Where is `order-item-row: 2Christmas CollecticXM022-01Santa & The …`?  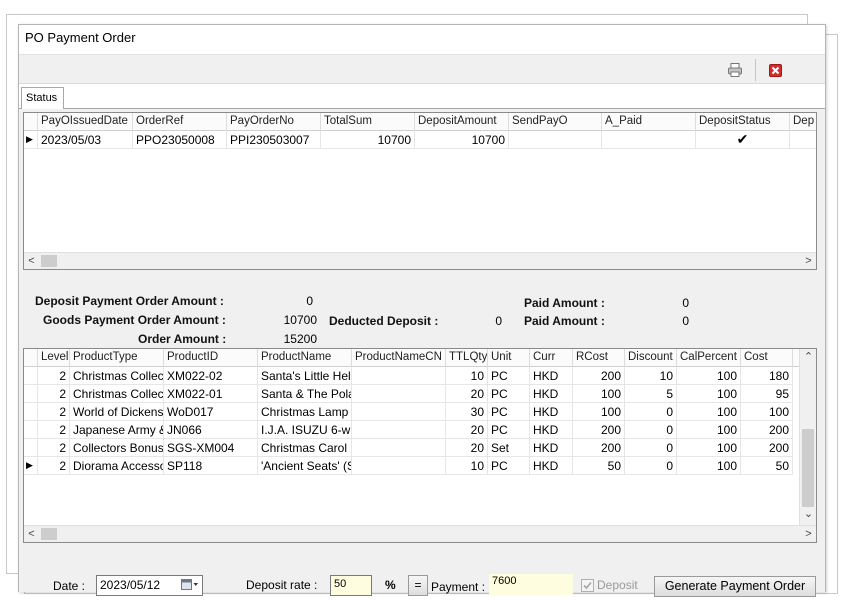 order-item-row: 2Christmas CollecticXM022-01Santa & The … is located at coordinates (411, 394).